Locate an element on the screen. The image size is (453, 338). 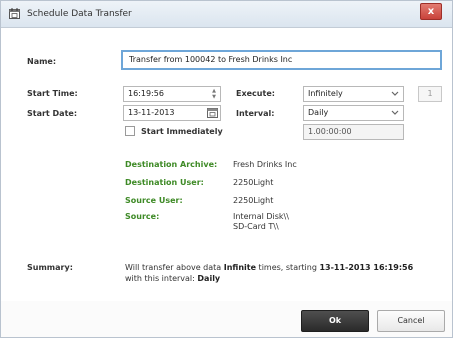
destination-user-value: 2250Light is located at coordinates (253, 182).